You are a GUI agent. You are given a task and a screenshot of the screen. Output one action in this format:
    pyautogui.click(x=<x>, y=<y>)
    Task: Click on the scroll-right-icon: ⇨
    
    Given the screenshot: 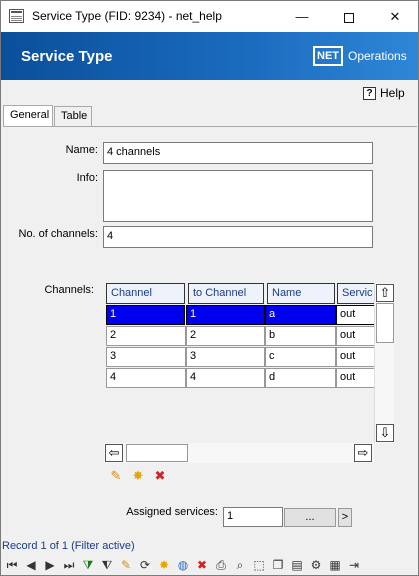 What is the action you would take?
    pyautogui.click(x=363, y=453)
    